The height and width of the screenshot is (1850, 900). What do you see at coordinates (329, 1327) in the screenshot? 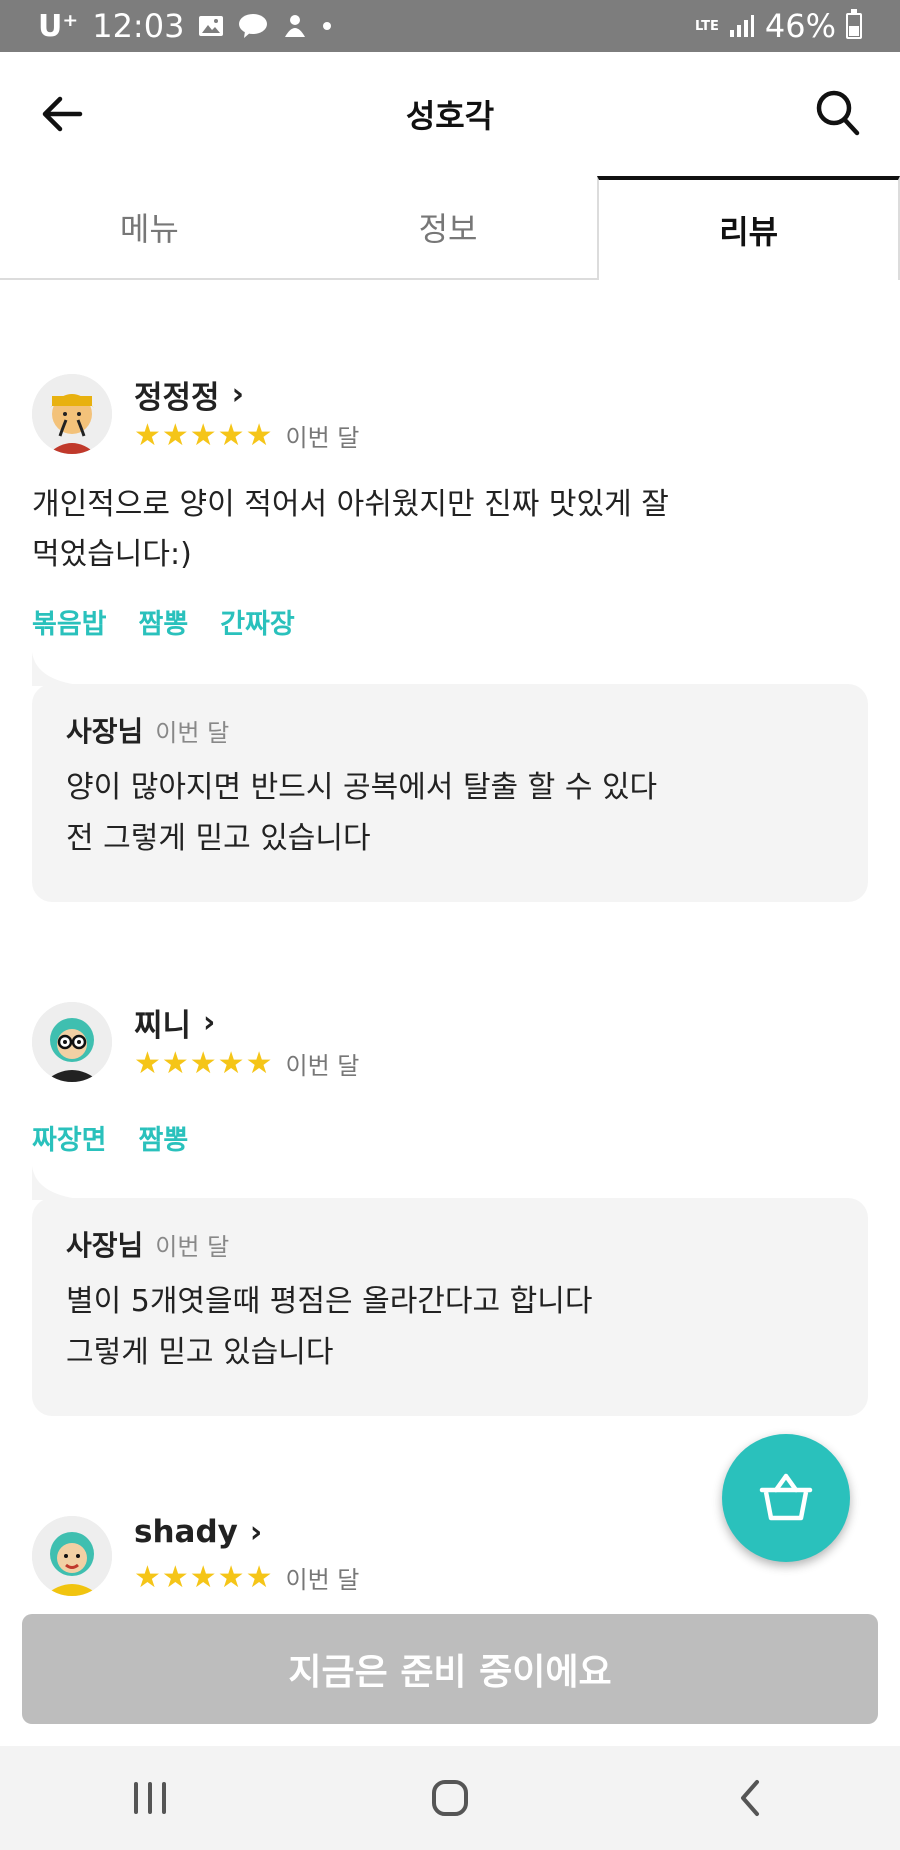
I see `reply-text: 별이 5개엿을때 평점은 올라간다고 합니다 그렇게 믿고 있습니다` at bounding box center [329, 1327].